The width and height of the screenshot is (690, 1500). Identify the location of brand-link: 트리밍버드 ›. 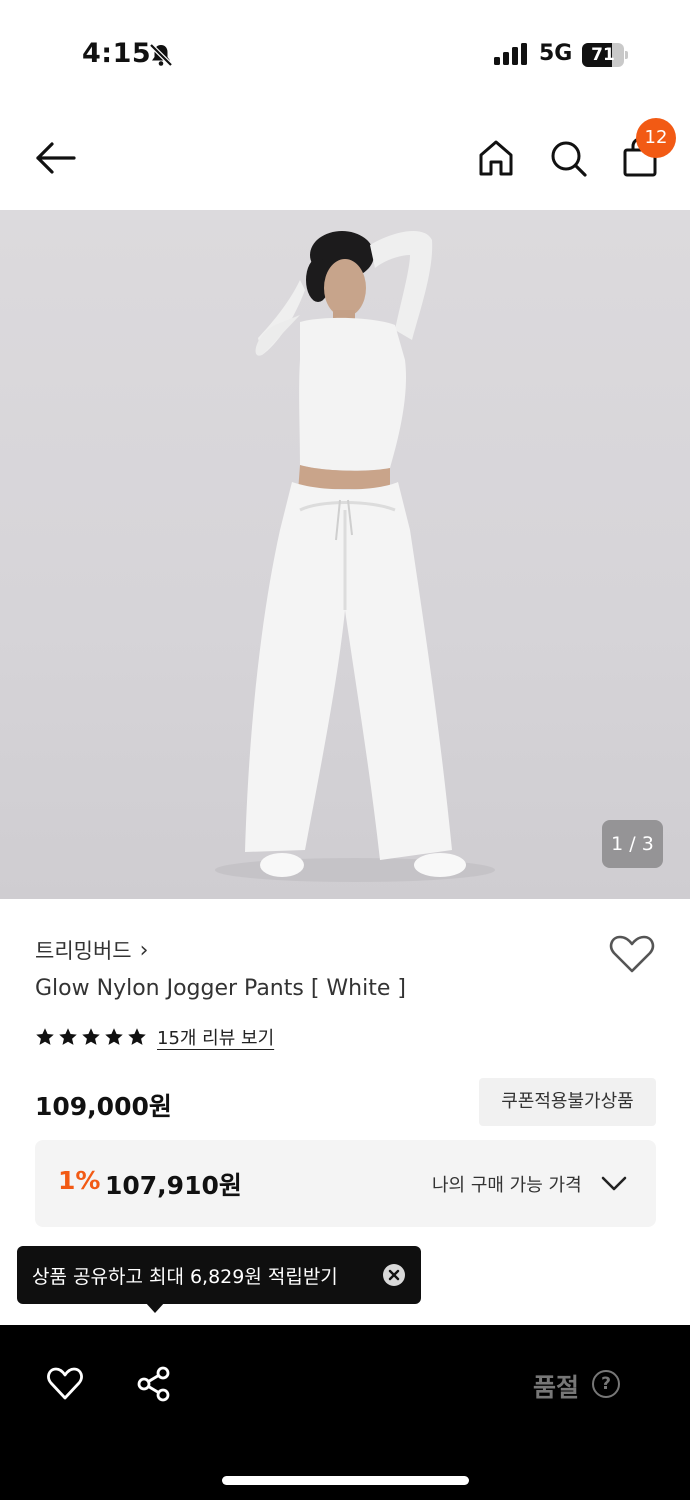
(91, 950).